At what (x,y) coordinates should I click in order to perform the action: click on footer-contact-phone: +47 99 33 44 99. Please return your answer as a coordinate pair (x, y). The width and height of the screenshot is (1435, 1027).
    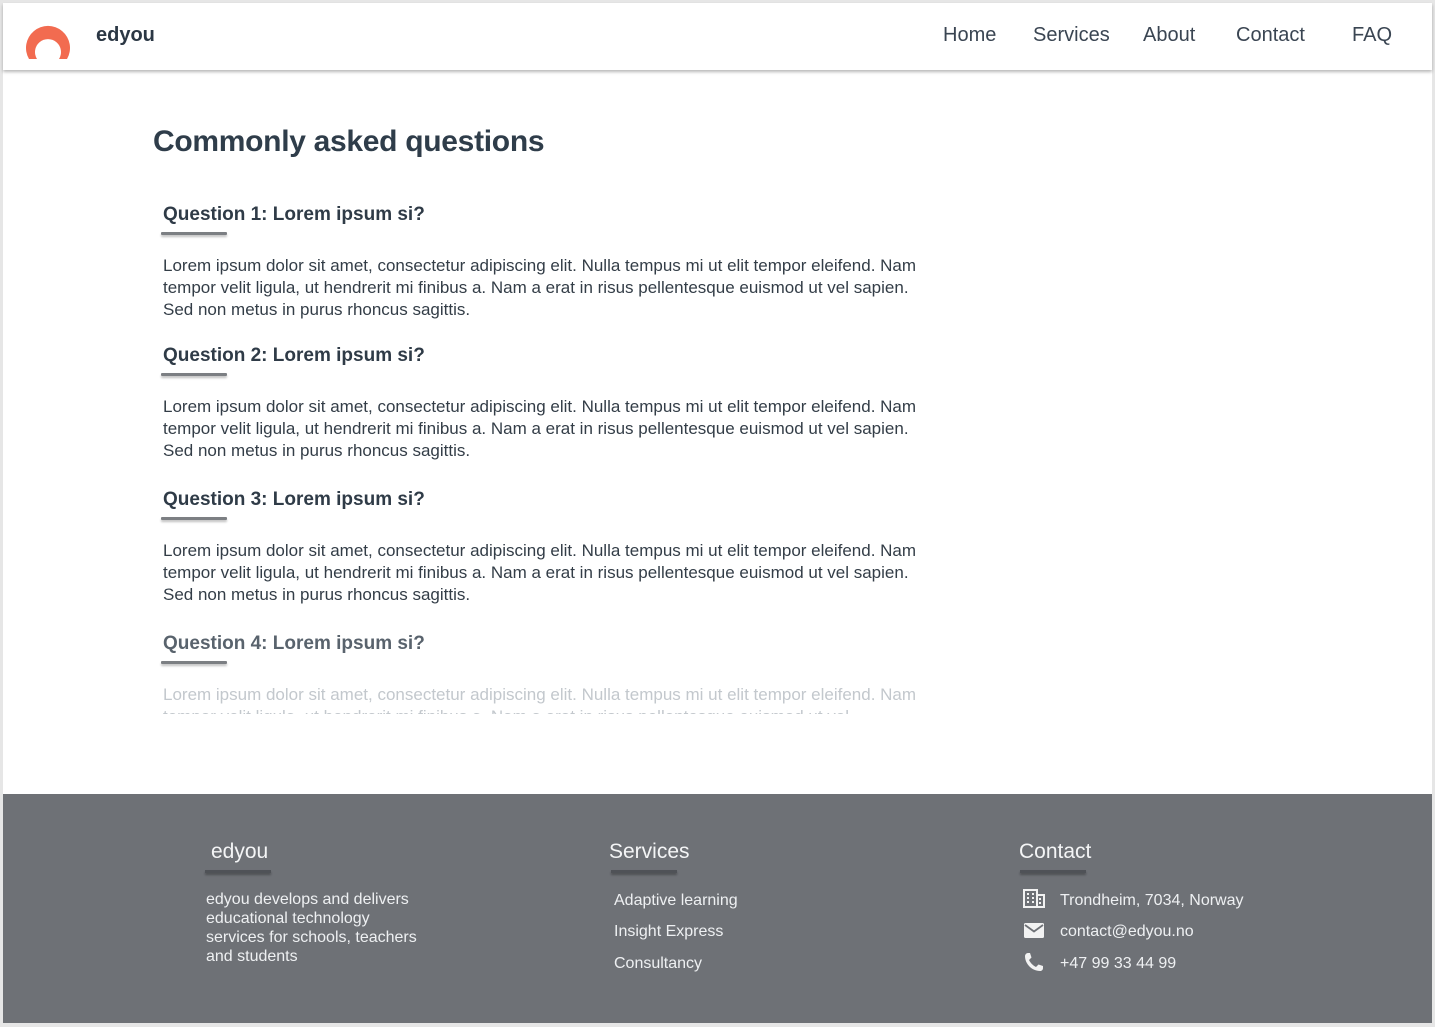
    Looking at the image, I should click on (1118, 964).